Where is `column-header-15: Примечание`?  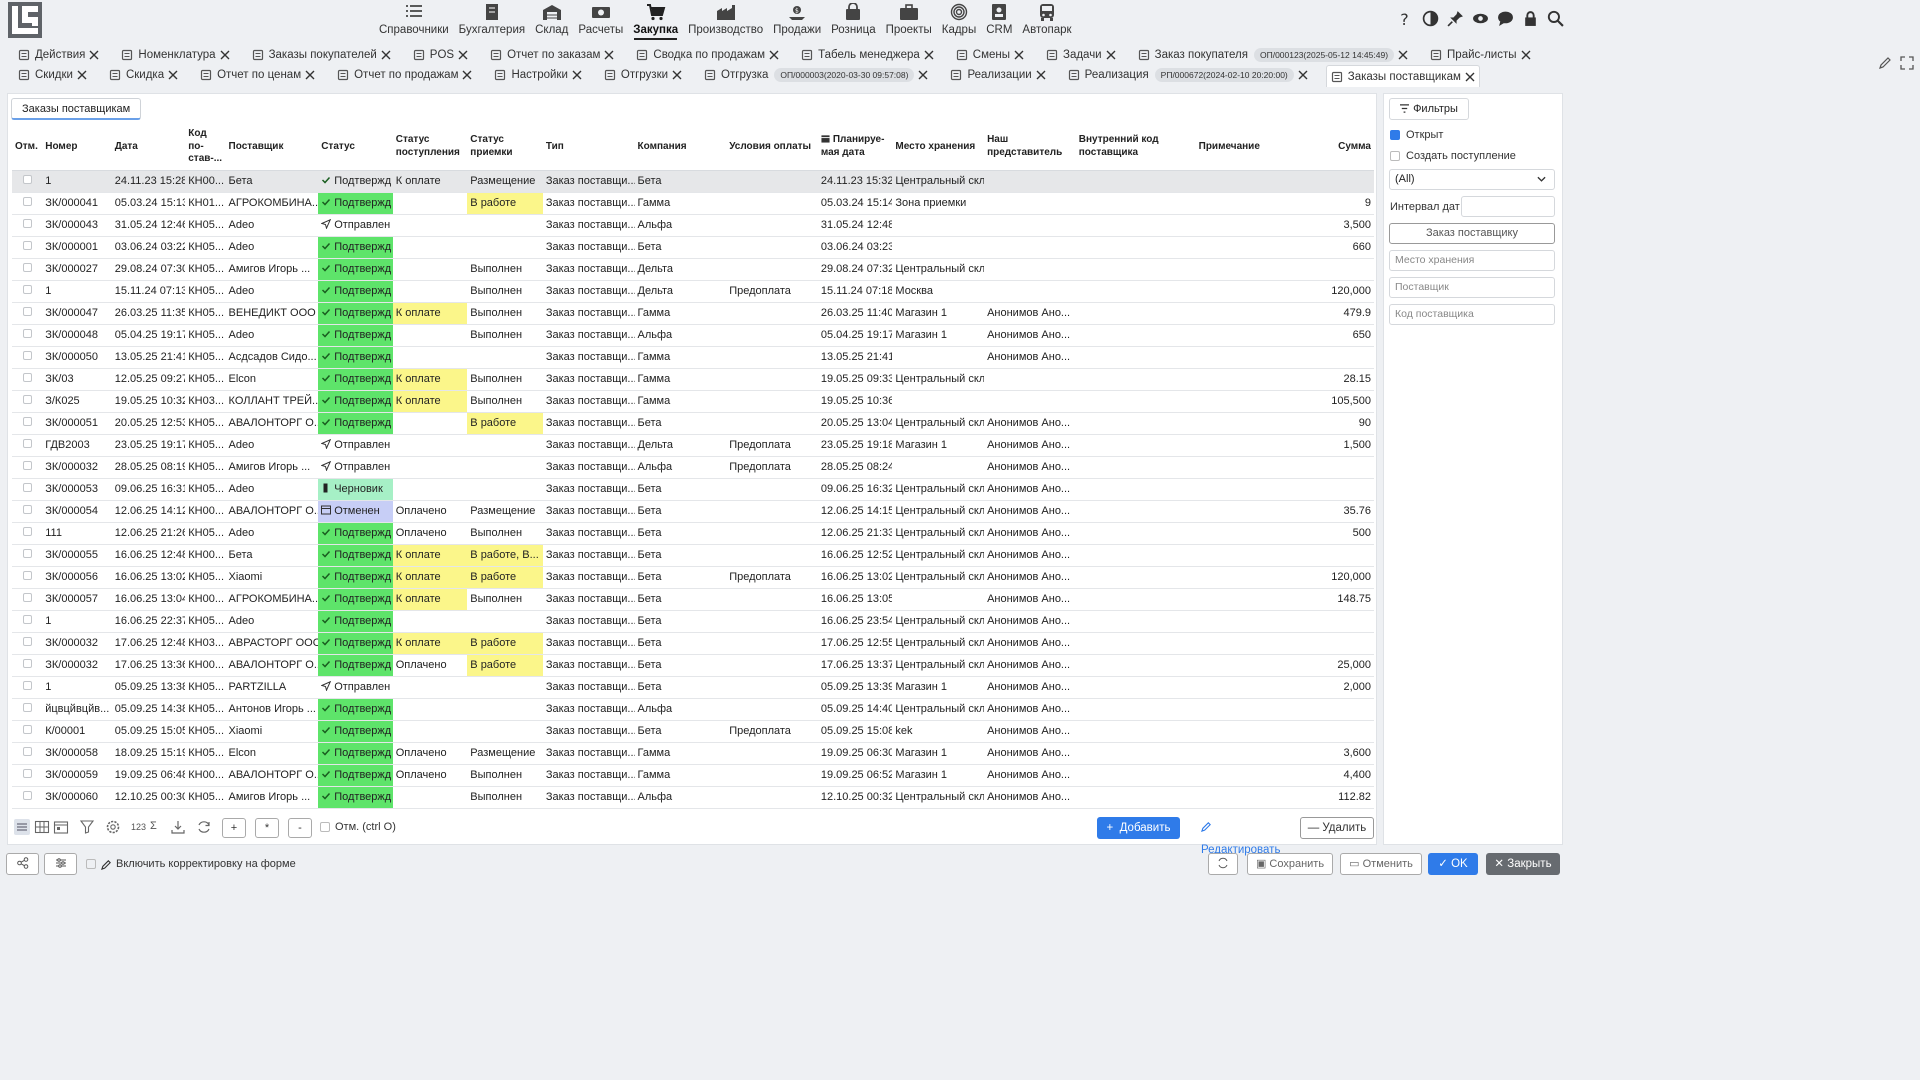 column-header-15: Примечание is located at coordinates (1256, 147).